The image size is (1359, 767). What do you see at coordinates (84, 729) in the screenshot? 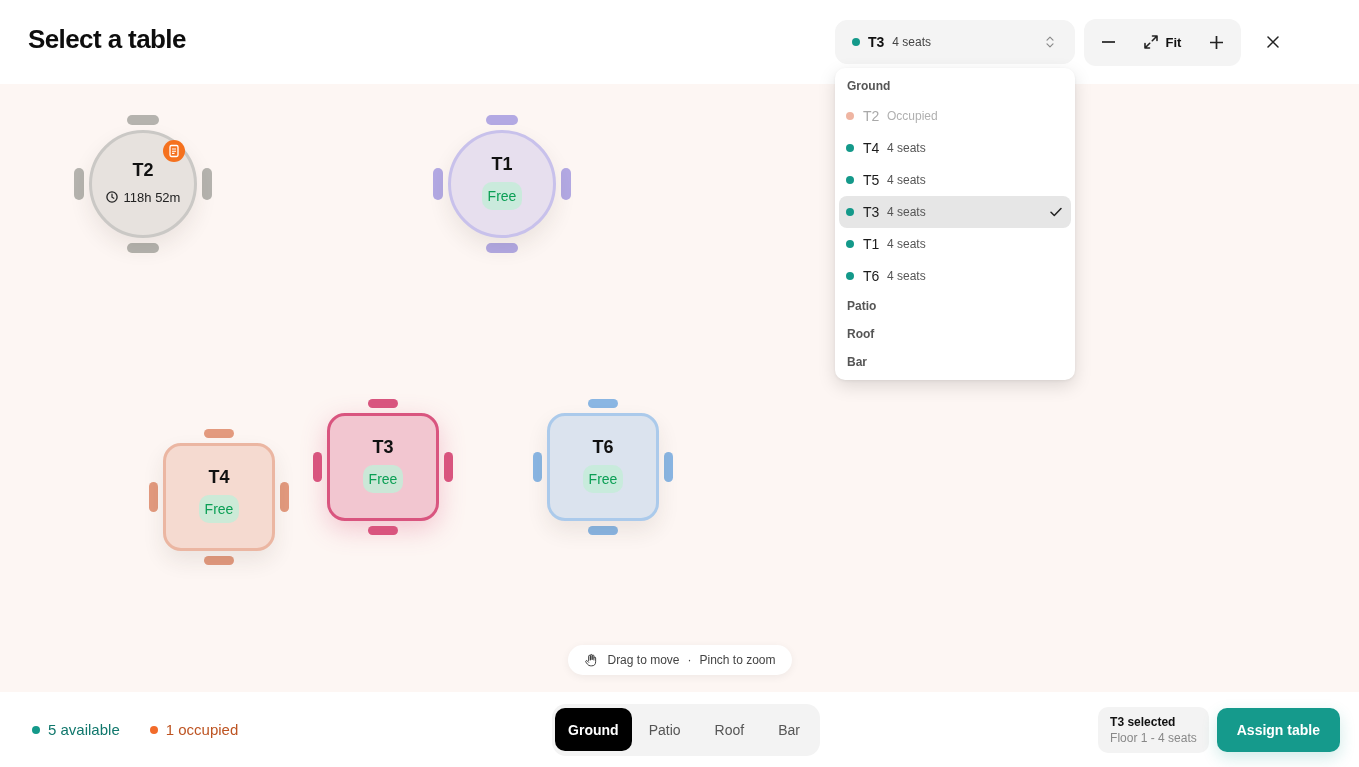
I see `legend-label: 5 available` at bounding box center [84, 729].